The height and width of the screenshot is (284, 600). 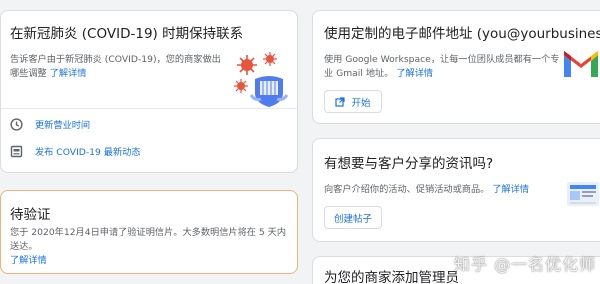 I want to click on create-post-button-label: 创建帖子, so click(x=352, y=219).